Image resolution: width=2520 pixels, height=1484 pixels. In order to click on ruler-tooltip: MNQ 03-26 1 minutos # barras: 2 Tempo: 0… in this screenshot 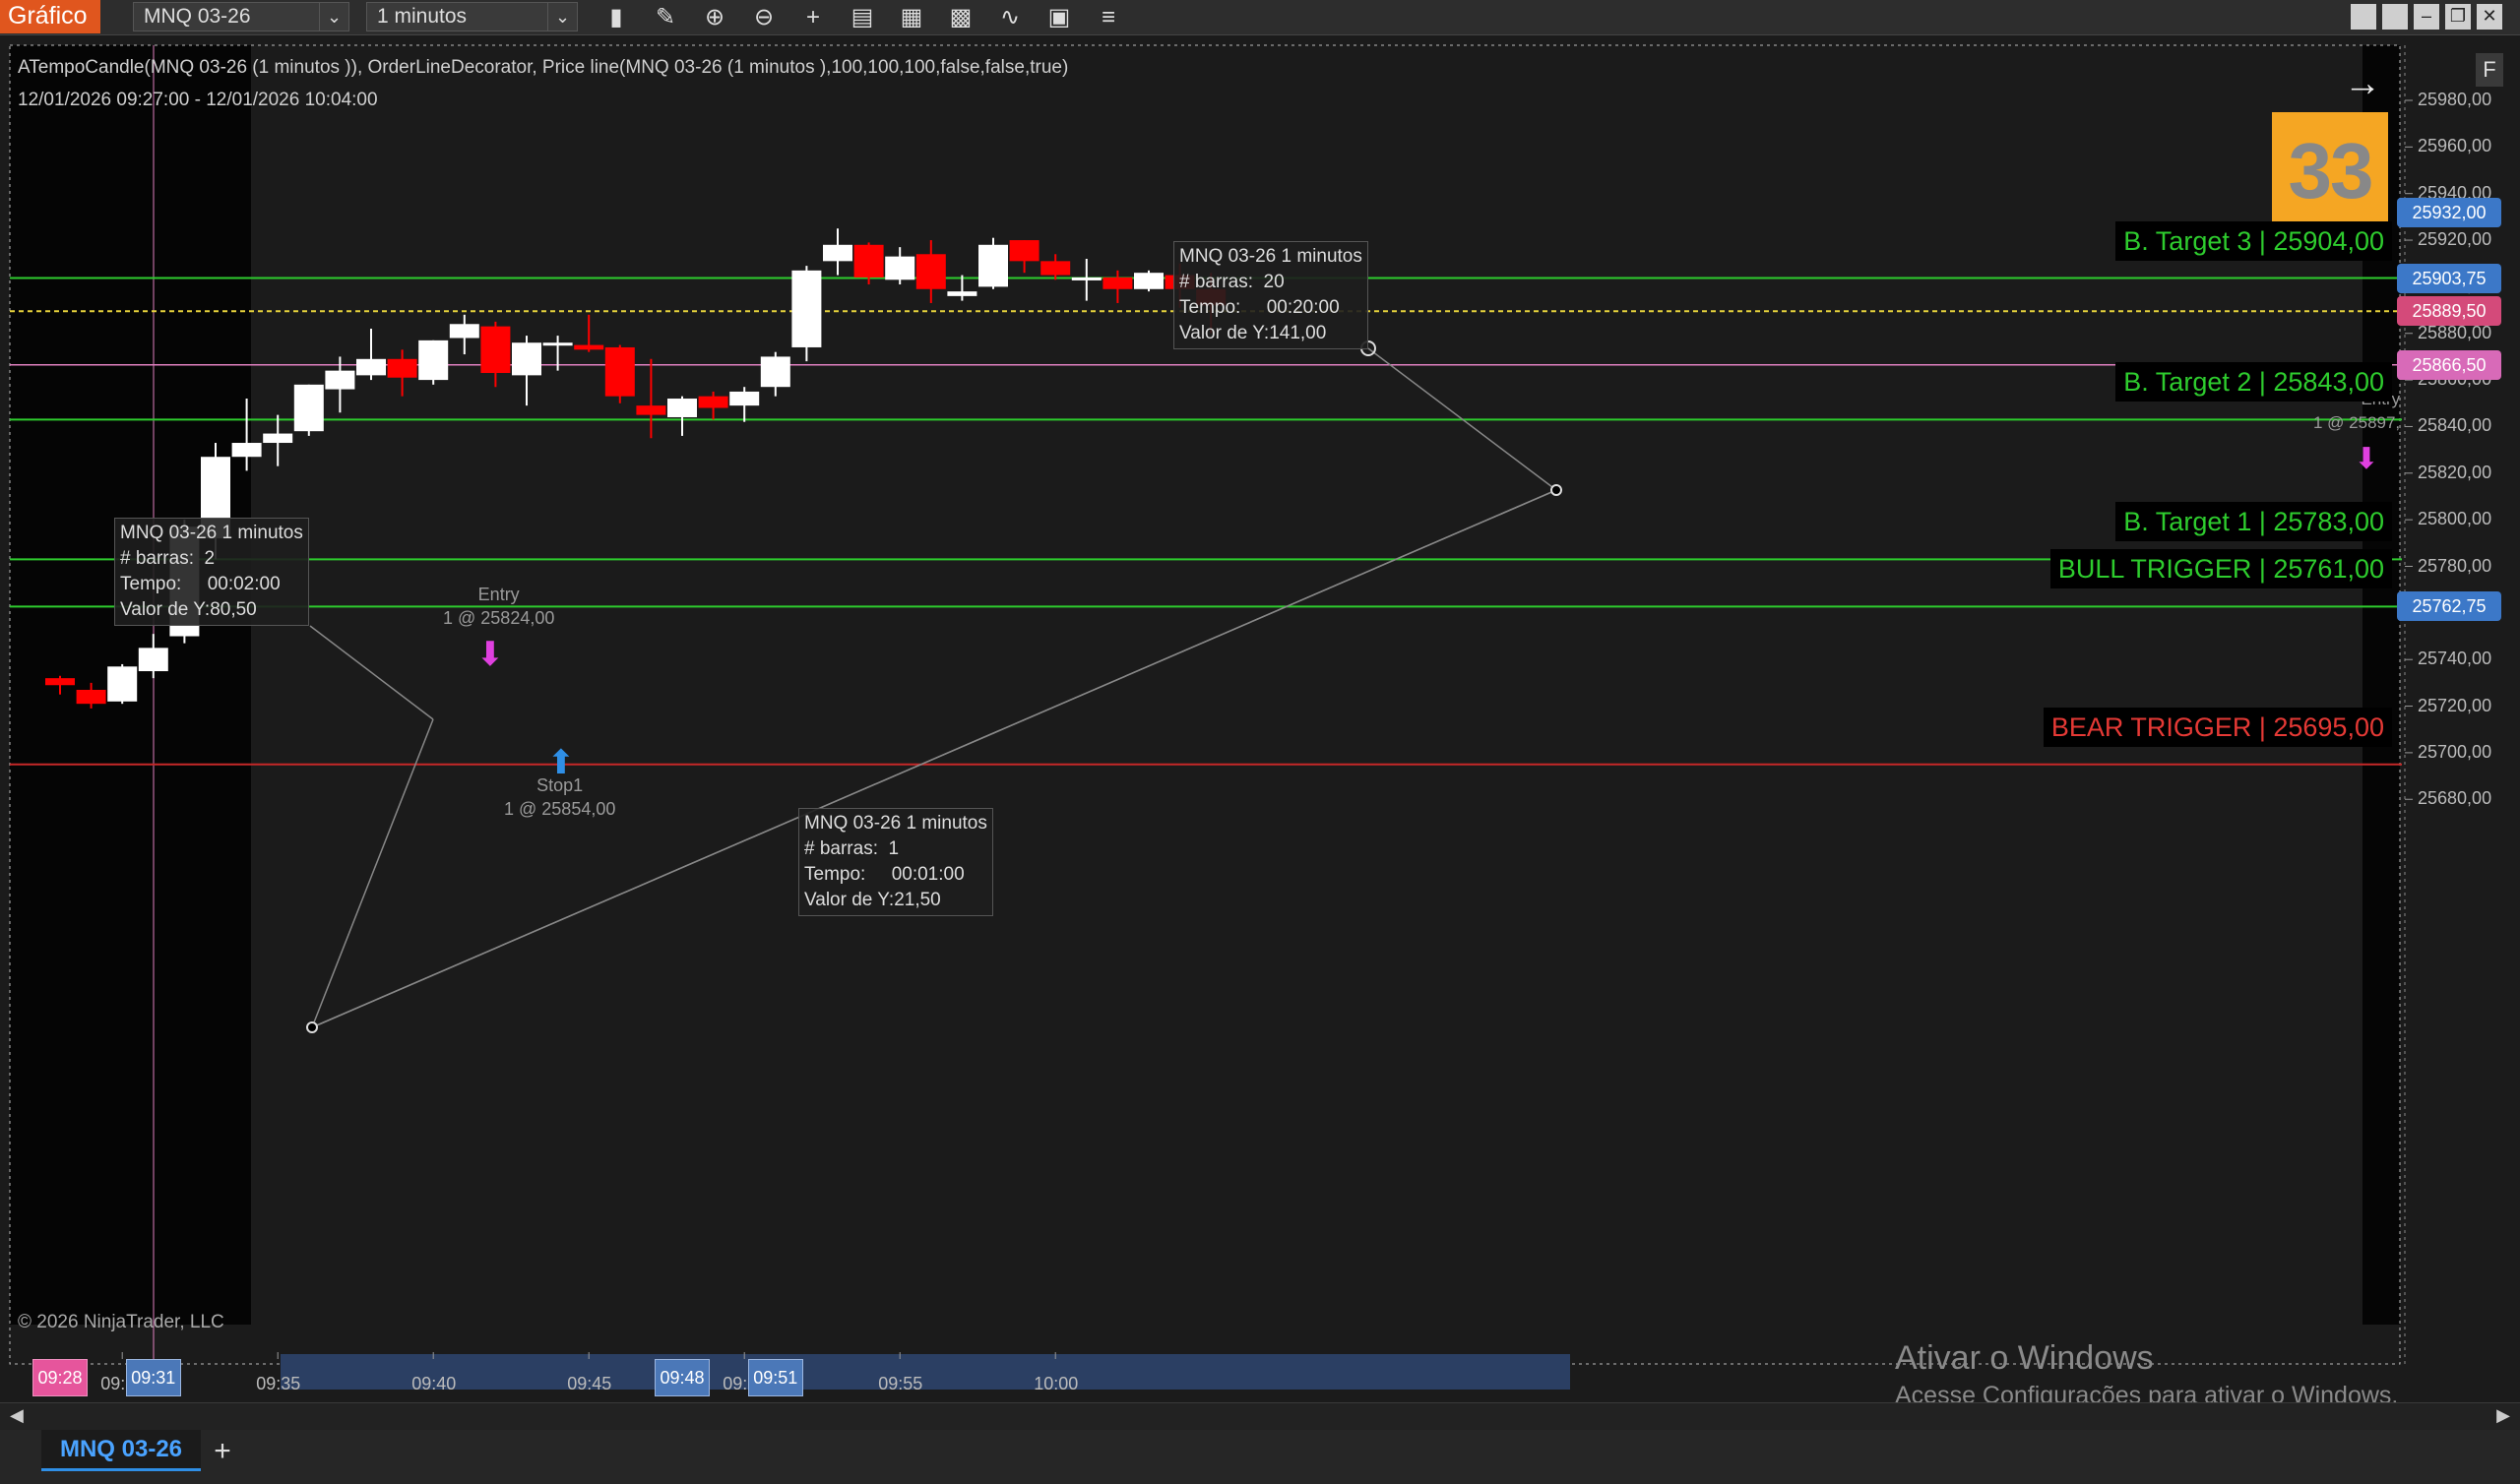, I will do `click(211, 572)`.